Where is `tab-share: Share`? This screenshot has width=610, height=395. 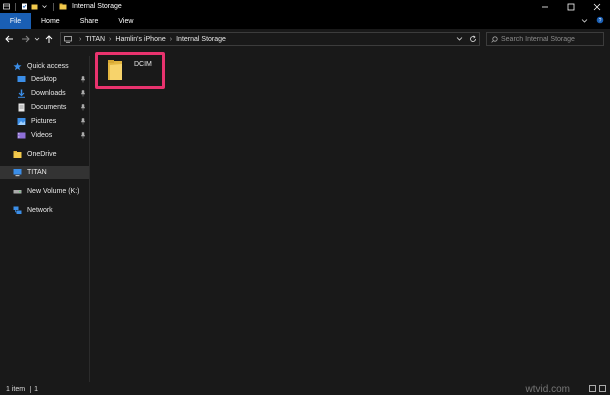
tab-share: Share is located at coordinates (89, 21).